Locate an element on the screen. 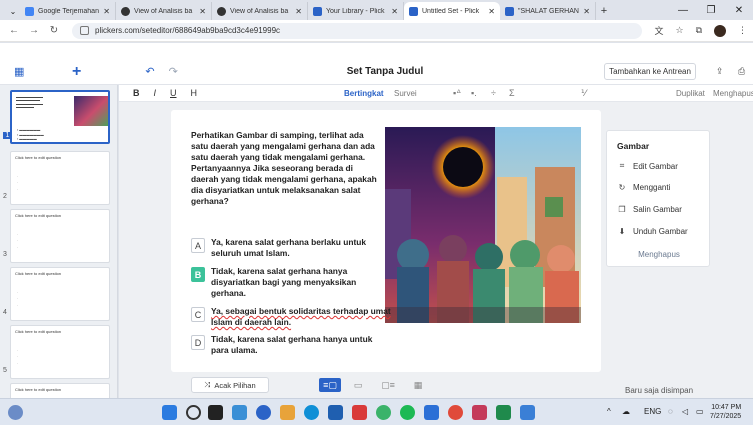 The width and height of the screenshot is (753, 425). layout-text-image-icon: ≡▢ is located at coordinates (330, 385).